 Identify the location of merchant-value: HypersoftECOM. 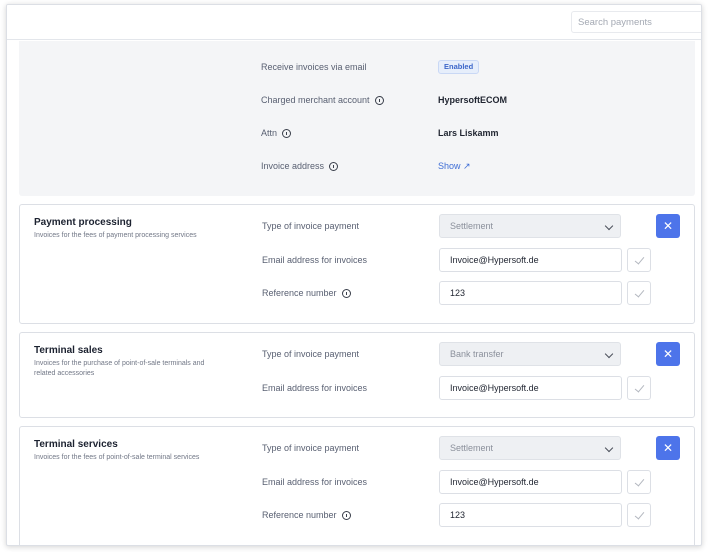
(473, 100).